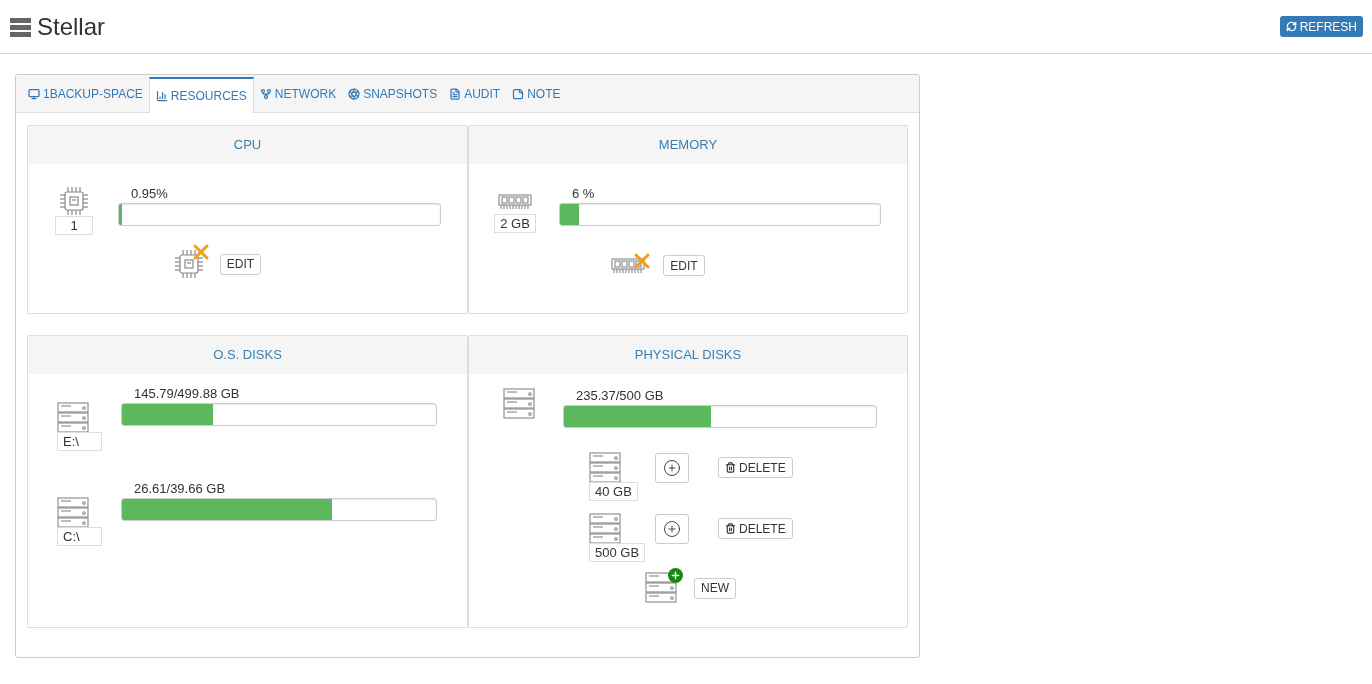 This screenshot has width=1372, height=684. Describe the element at coordinates (518, 94) in the screenshot. I see `note-icon` at that location.